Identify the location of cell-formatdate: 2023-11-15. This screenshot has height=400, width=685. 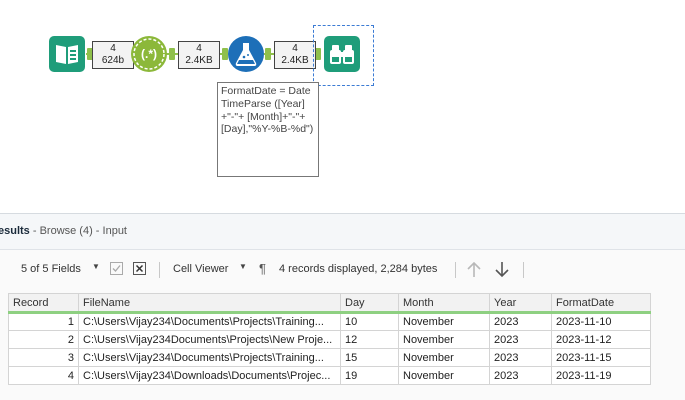
(601, 357).